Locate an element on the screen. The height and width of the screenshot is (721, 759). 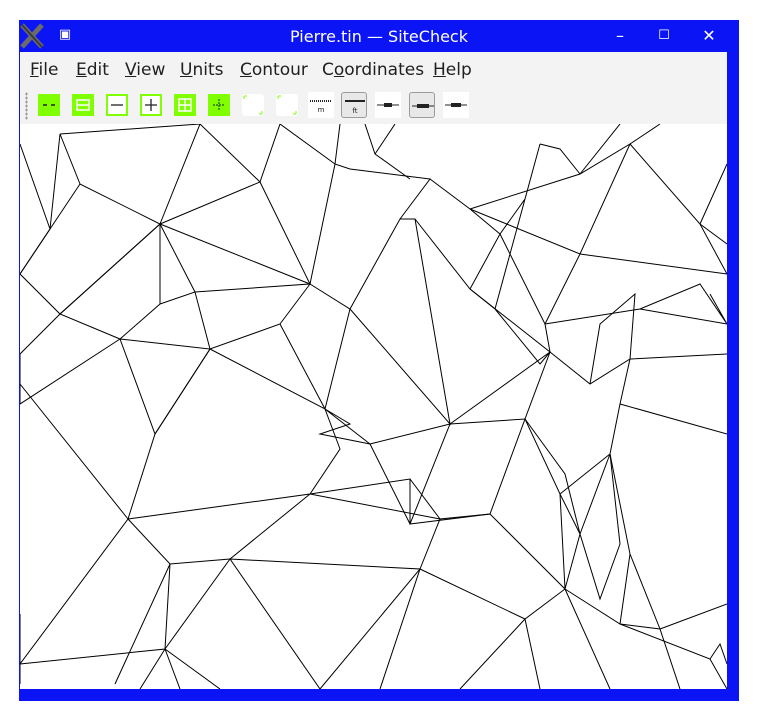
zoom-out-both-icon is located at coordinates (49, 105).